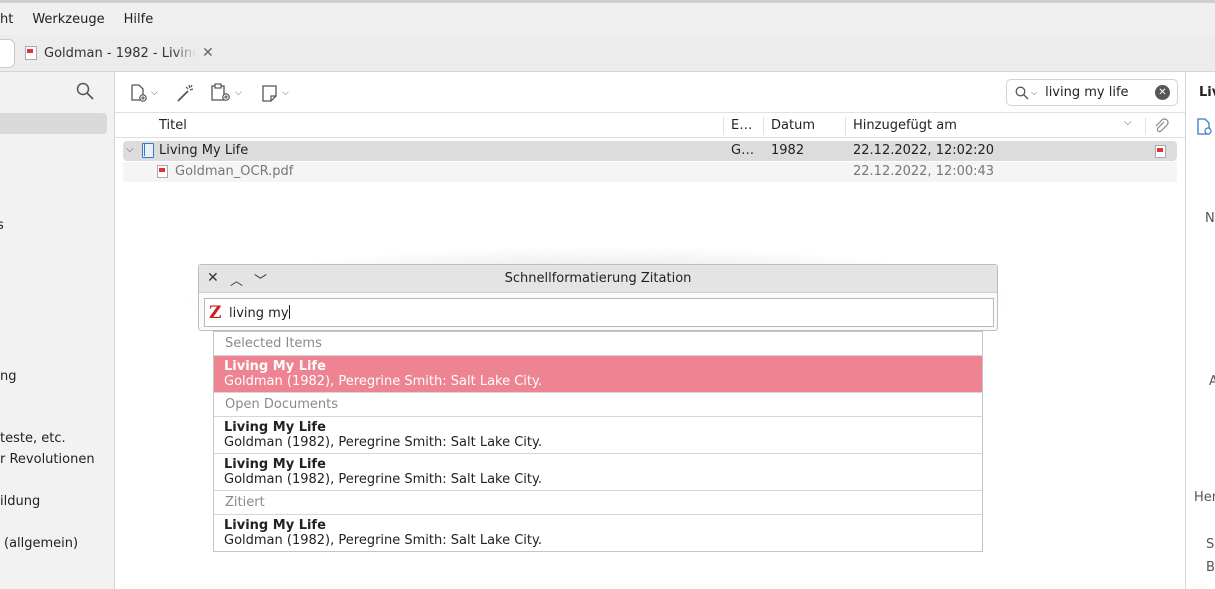  Describe the element at coordinates (139, 93) in the screenshot. I see `new-item-icon` at that location.